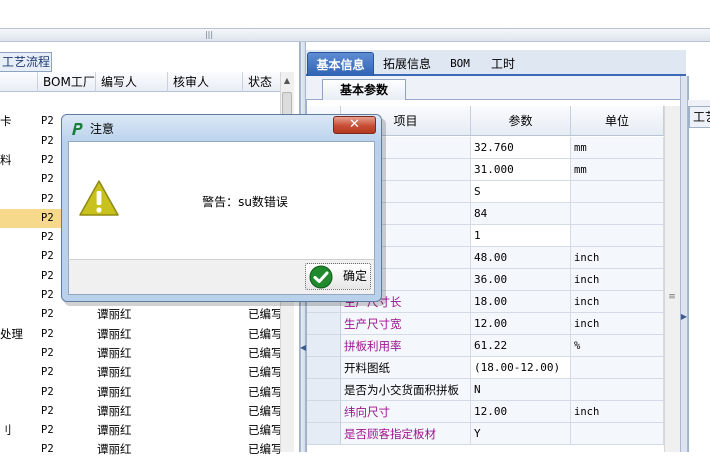 Image resolution: width=710 pixels, height=460 pixels. I want to click on scrollbar-grip-icon: ≡, so click(672, 297).